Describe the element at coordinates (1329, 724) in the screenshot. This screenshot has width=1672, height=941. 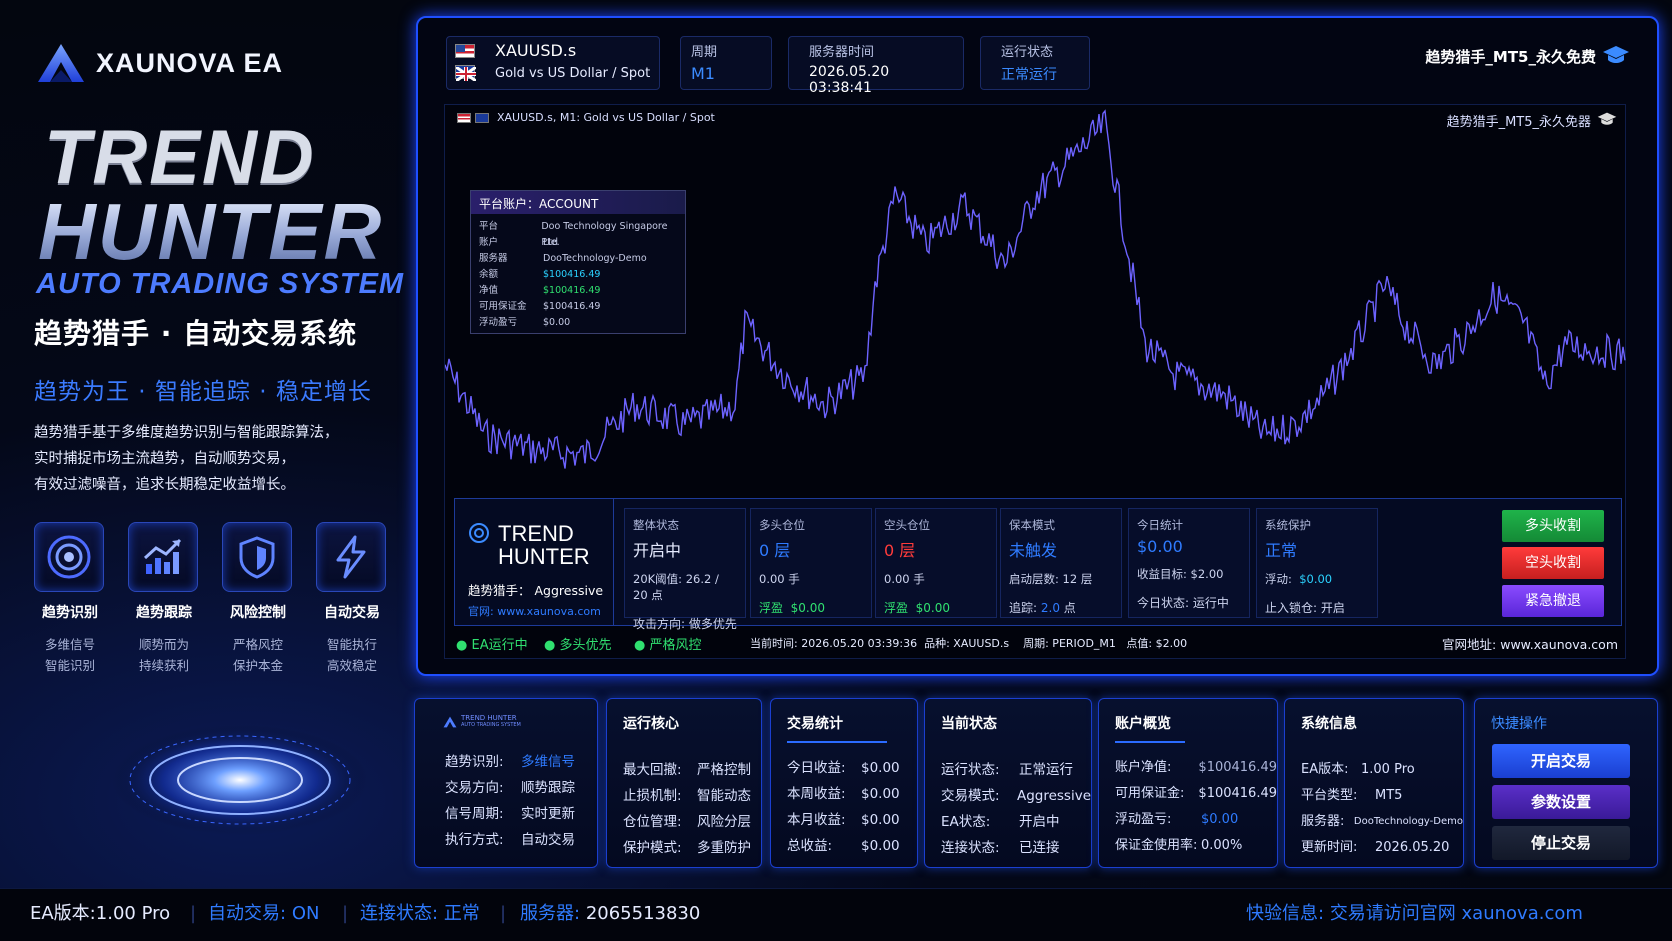
I see `card-title: 系统信息` at that location.